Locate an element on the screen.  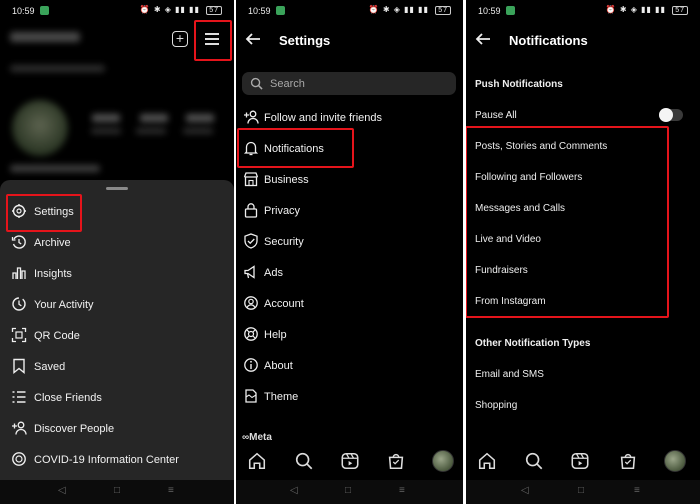
notif-item-live-video: Live and Video is located at coordinates (508, 239).